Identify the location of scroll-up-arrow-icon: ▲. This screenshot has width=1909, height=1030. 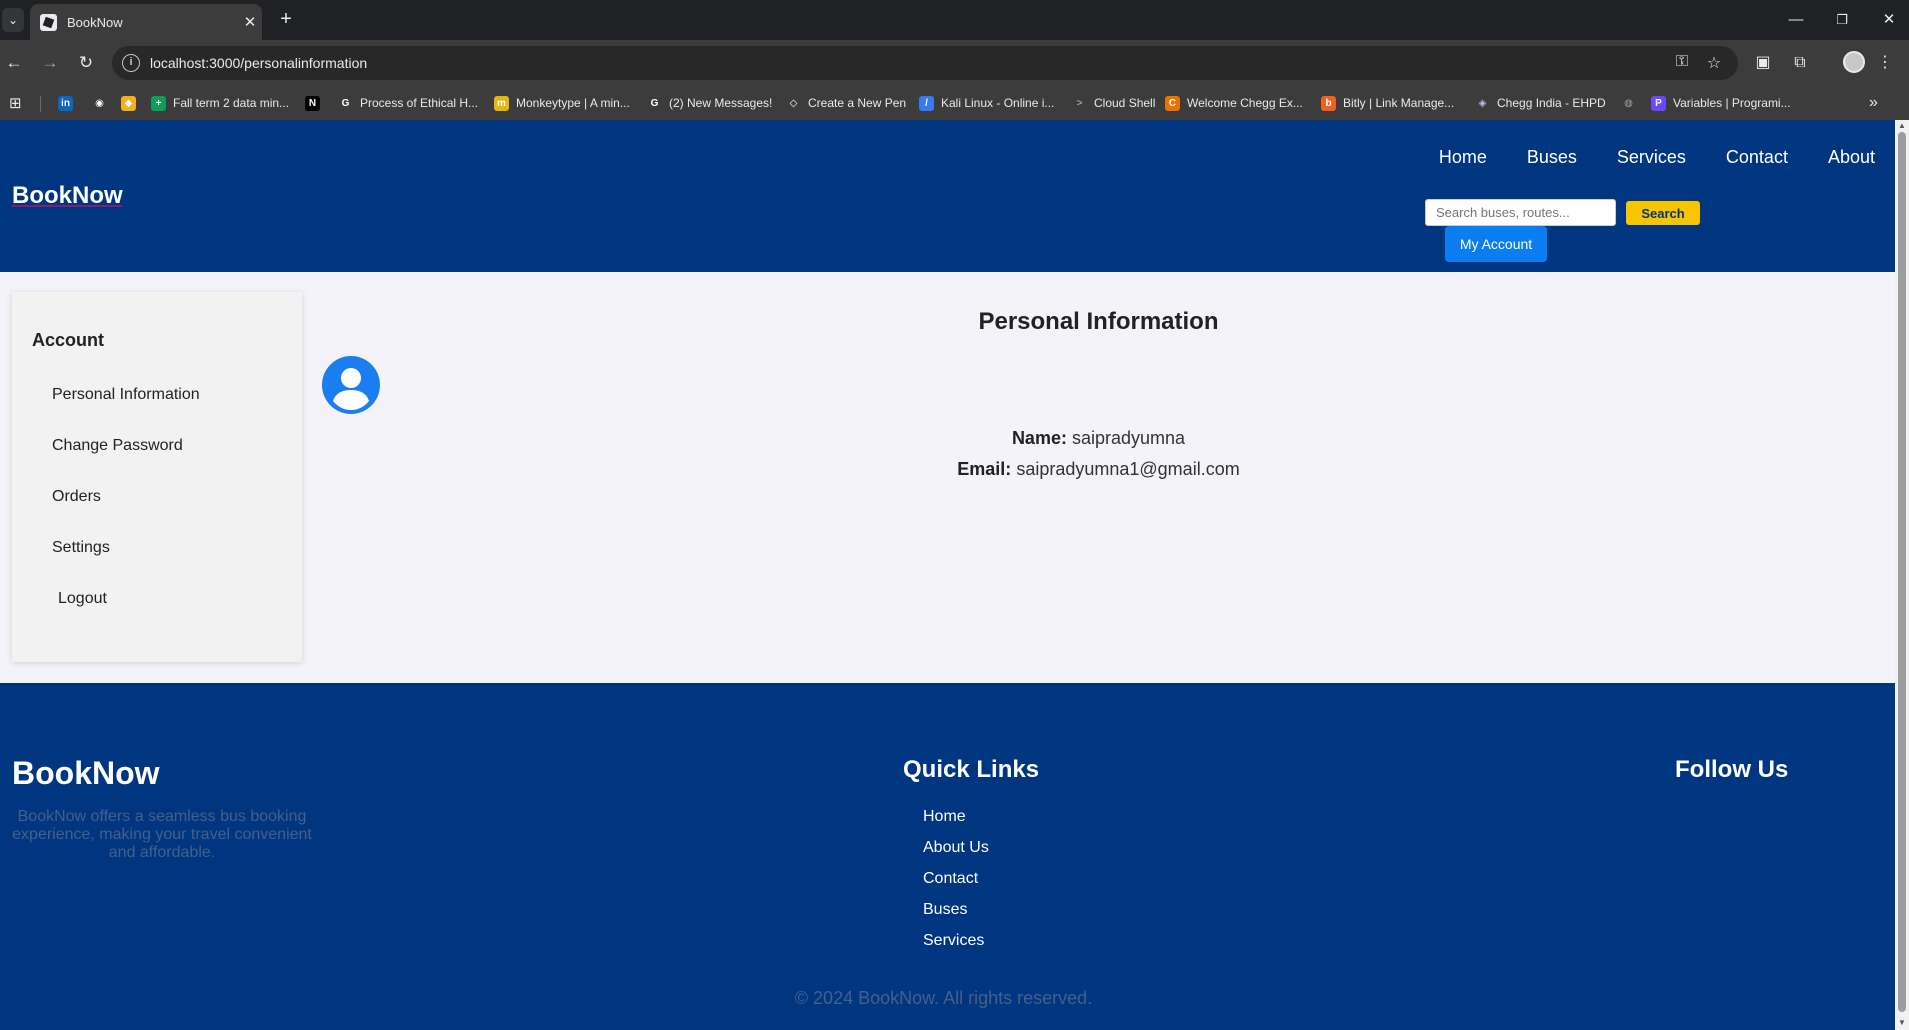
(1902, 126).